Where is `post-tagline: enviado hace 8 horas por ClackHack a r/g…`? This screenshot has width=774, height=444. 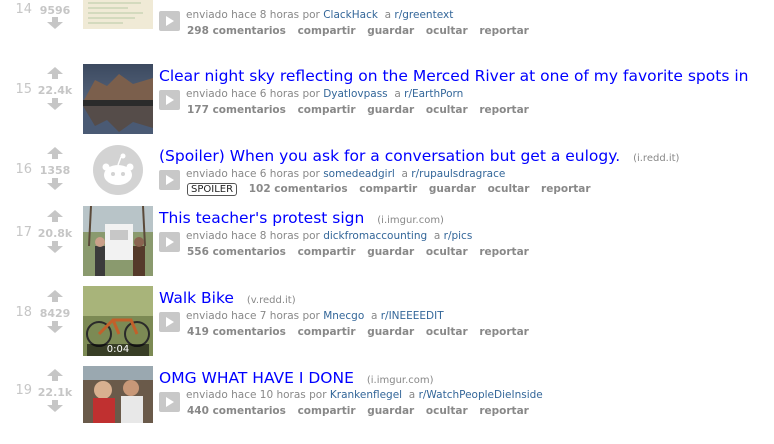
post-tagline: enviado hace 8 horas por ClackHack a r/g… is located at coordinates (320, 15).